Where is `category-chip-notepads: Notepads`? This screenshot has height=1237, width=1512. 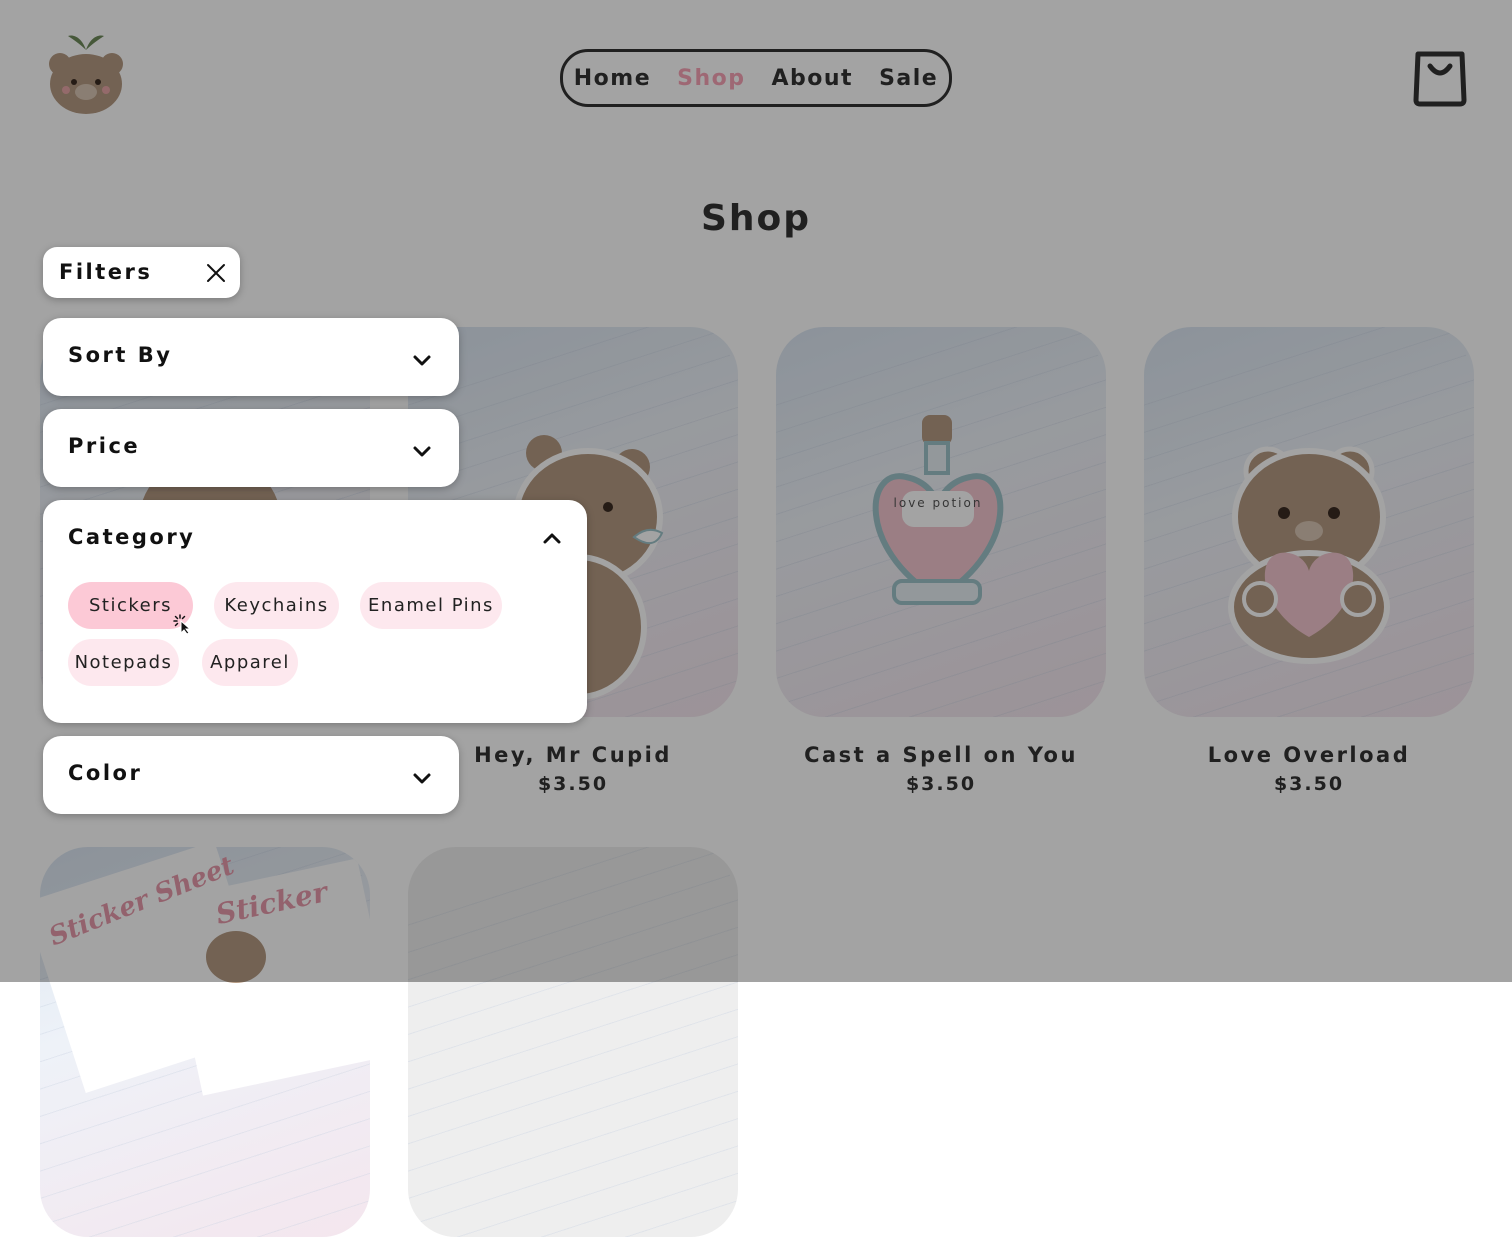
category-chip-notepads: Notepads is located at coordinates (123, 662).